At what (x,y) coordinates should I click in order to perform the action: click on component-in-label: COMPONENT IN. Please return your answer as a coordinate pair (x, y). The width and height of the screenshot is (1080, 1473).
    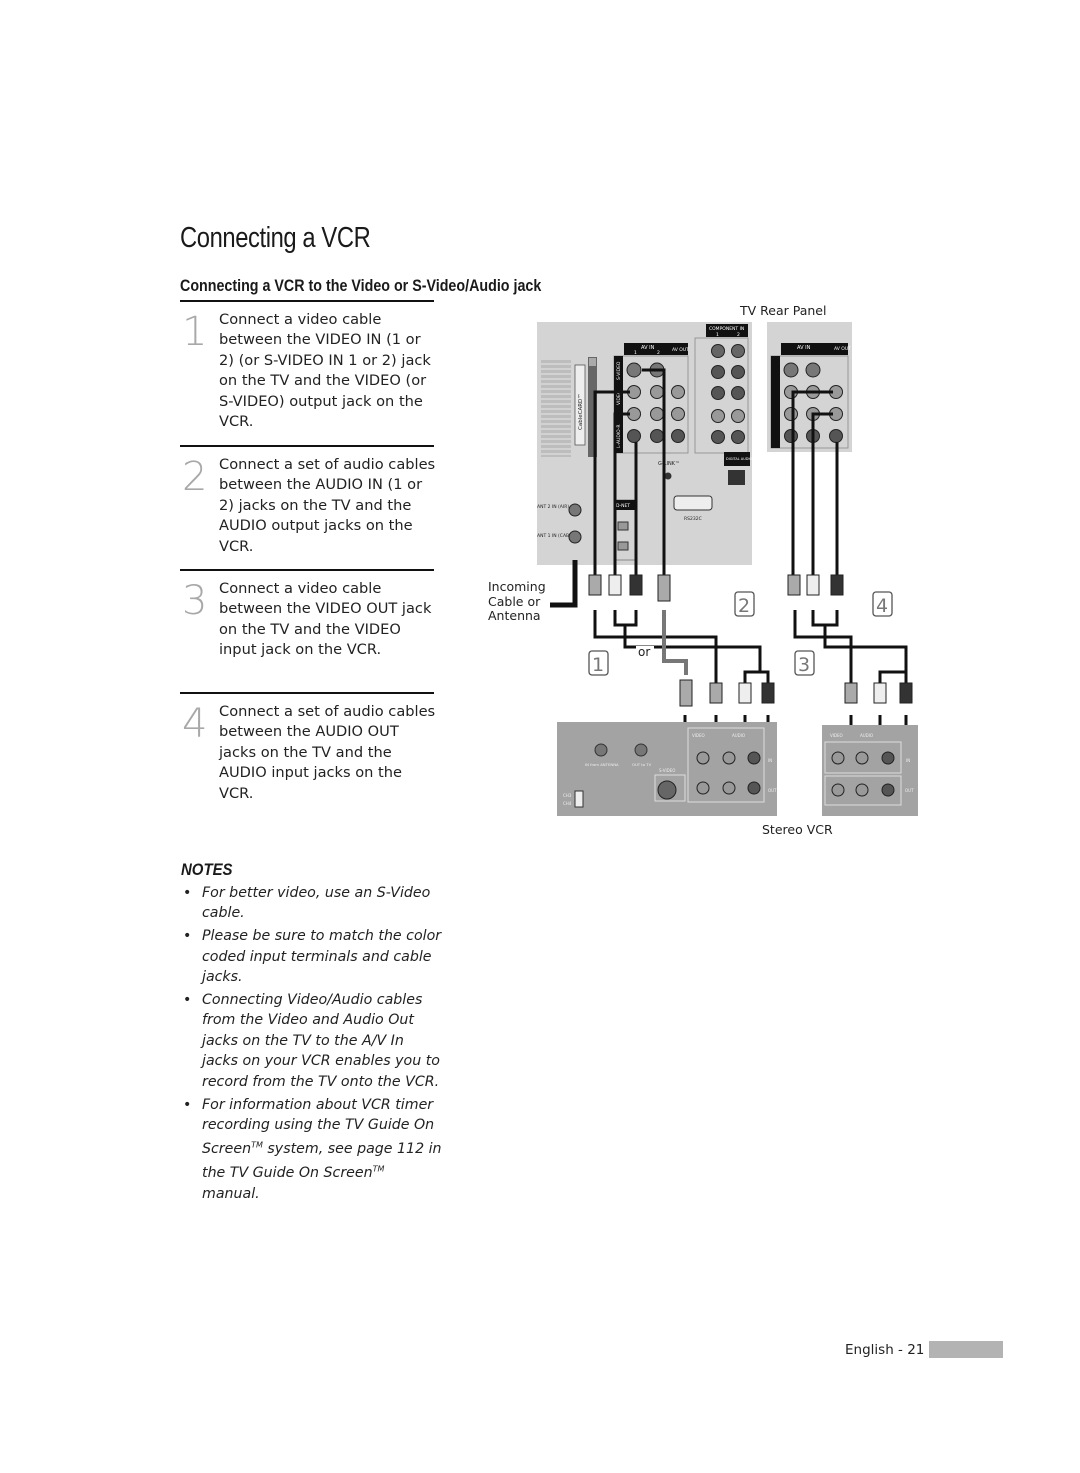
    Looking at the image, I should click on (726, 329).